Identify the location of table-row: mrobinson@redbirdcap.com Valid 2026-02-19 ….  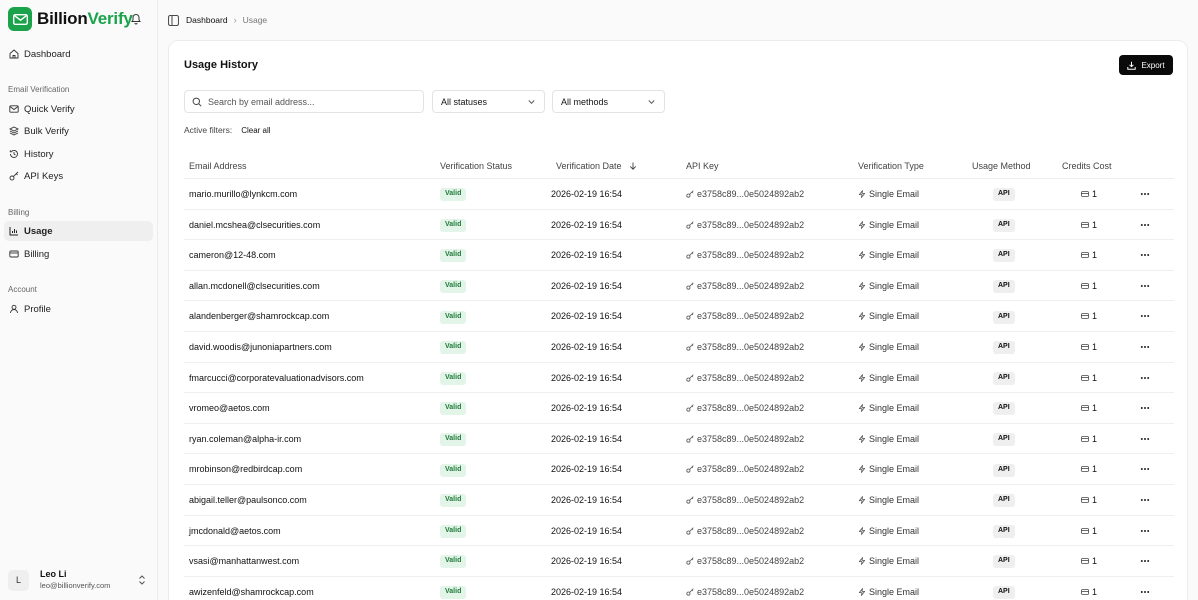
(679, 469).